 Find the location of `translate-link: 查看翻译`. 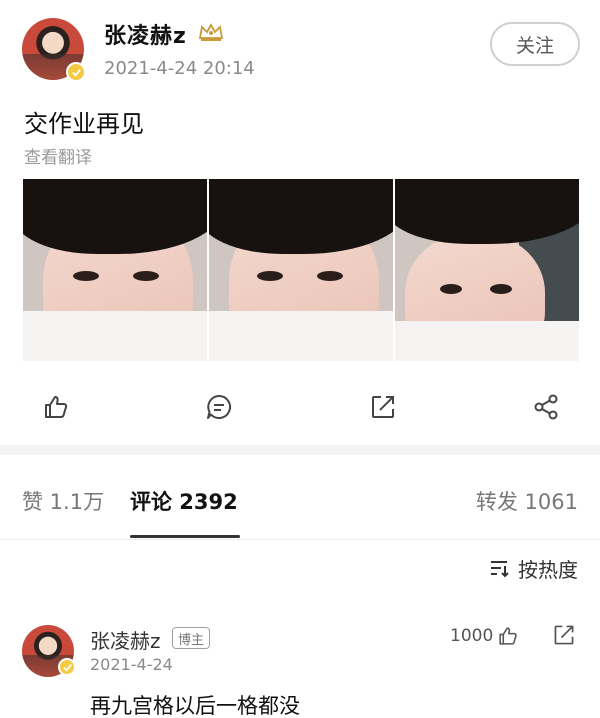

translate-link: 查看翻译 is located at coordinates (58, 155).